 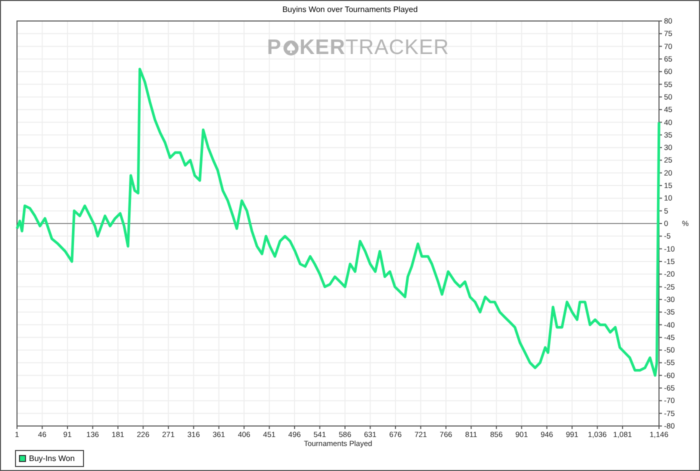 I want to click on chart-title: Buyins Won over Tournaments Played, so click(x=350, y=9).